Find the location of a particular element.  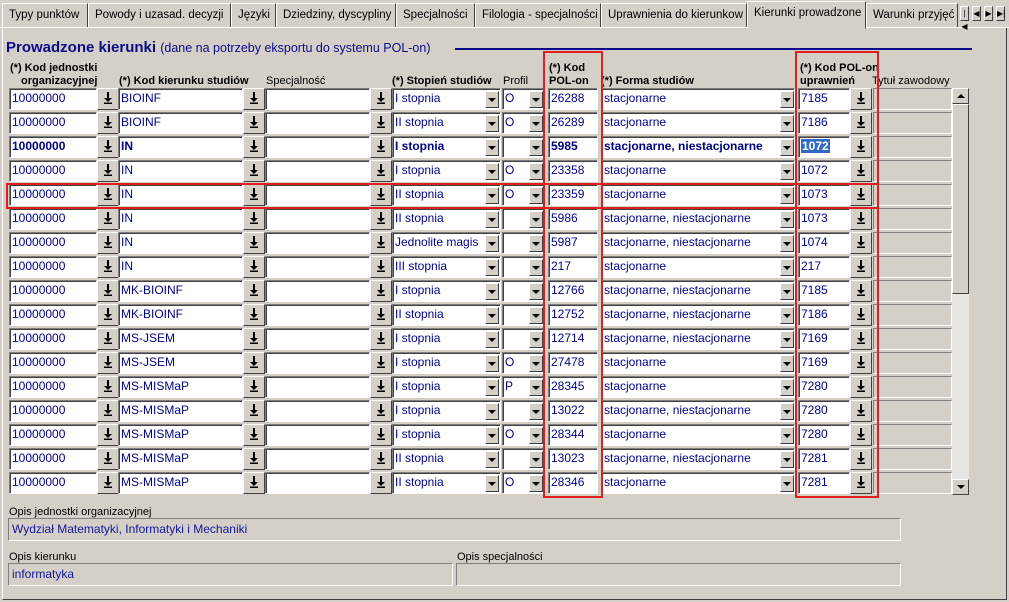

polon-code-cell: 5987 is located at coordinates (573, 243).